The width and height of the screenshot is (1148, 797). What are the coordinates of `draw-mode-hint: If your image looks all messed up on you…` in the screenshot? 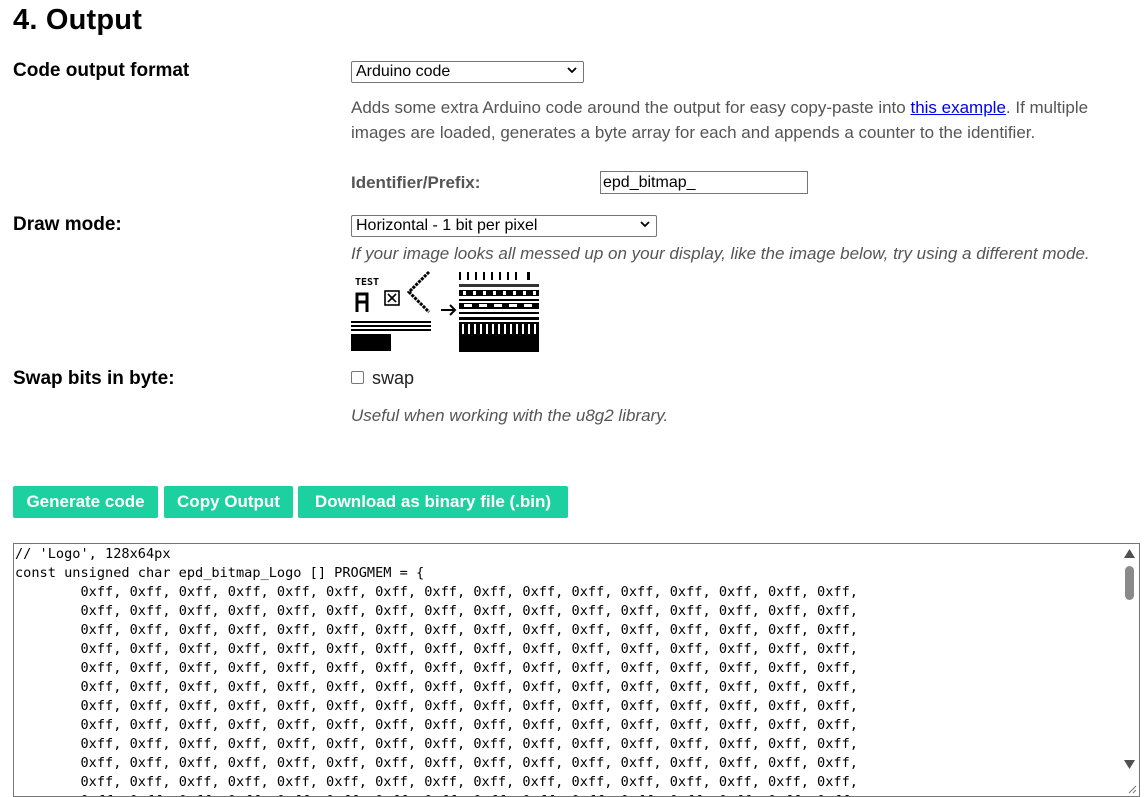 It's located at (720, 253).